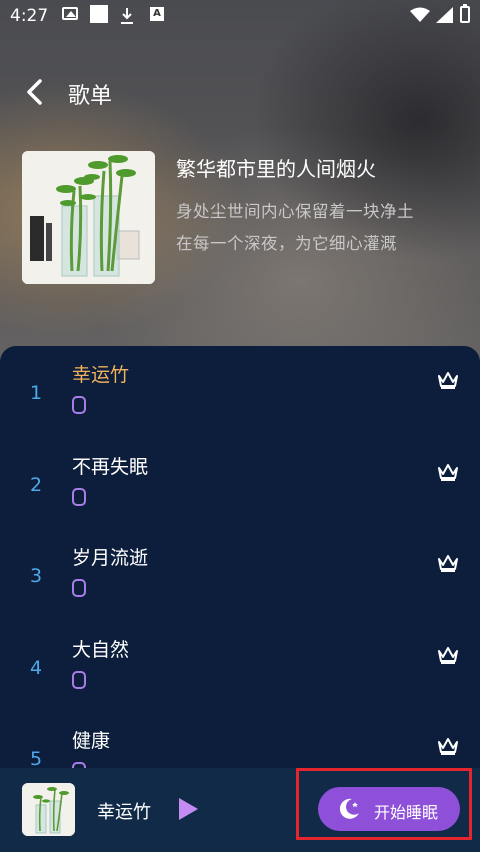  What do you see at coordinates (29, 16) in the screenshot?
I see `status-time: 4:27` at bounding box center [29, 16].